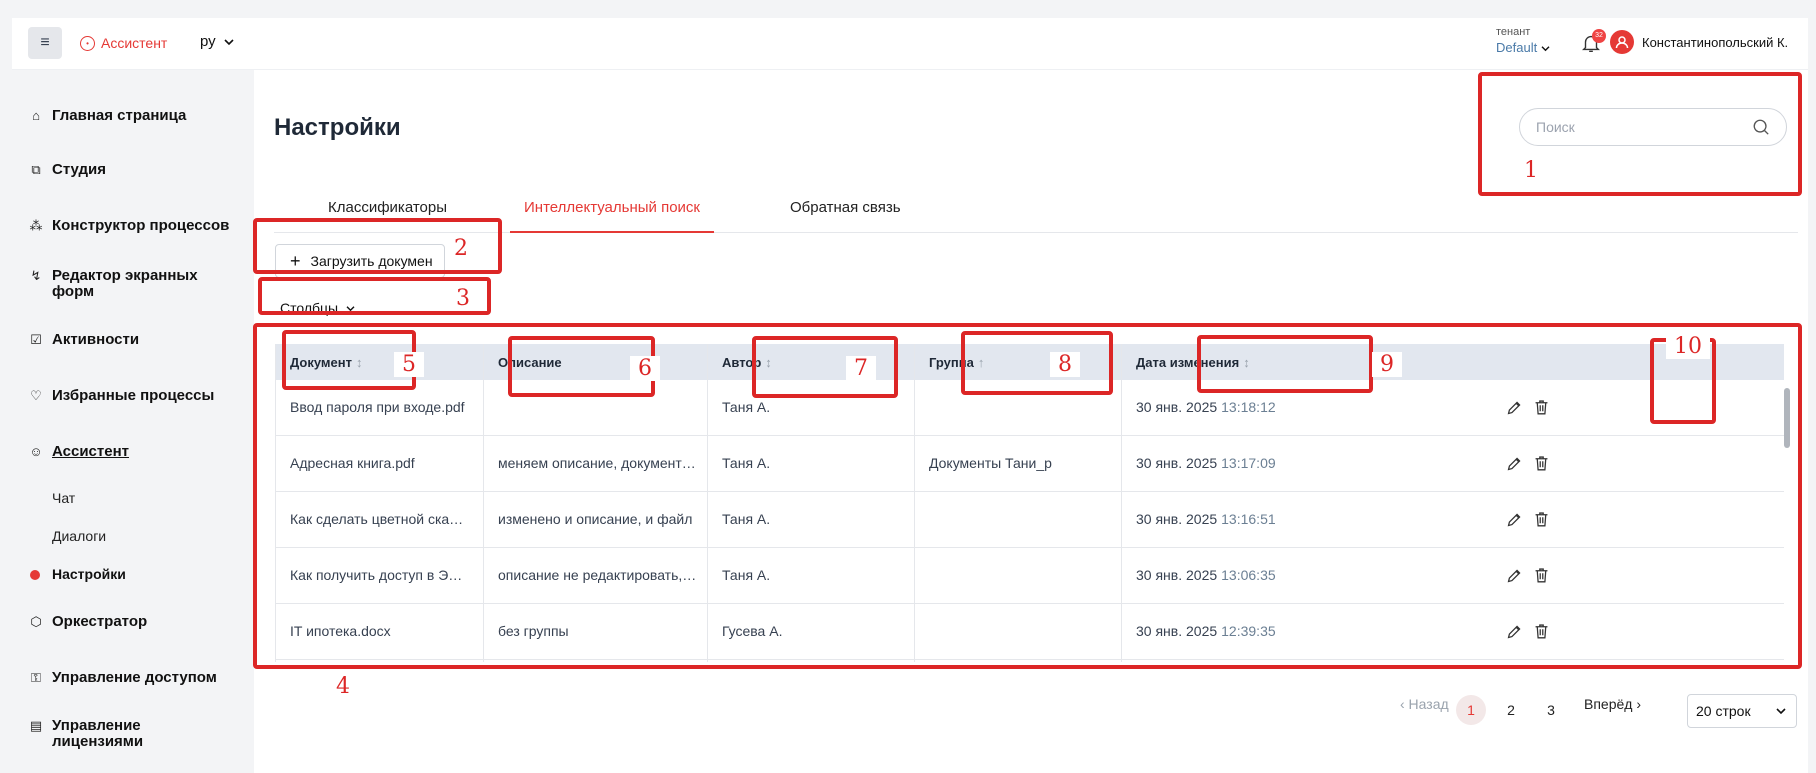 The width and height of the screenshot is (1816, 773). What do you see at coordinates (122, 678) in the screenshot?
I see `sidebar-item-access: ⚿ Управление доступом` at bounding box center [122, 678].